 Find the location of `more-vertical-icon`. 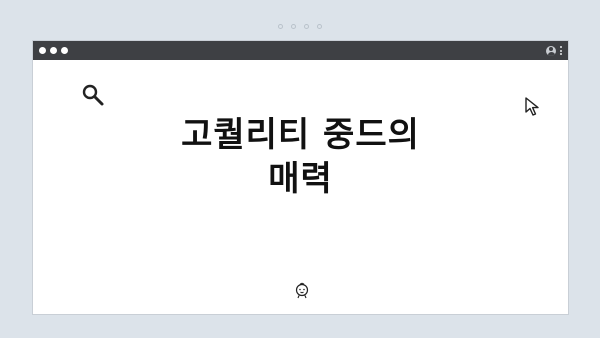

more-vertical-icon is located at coordinates (561, 50).